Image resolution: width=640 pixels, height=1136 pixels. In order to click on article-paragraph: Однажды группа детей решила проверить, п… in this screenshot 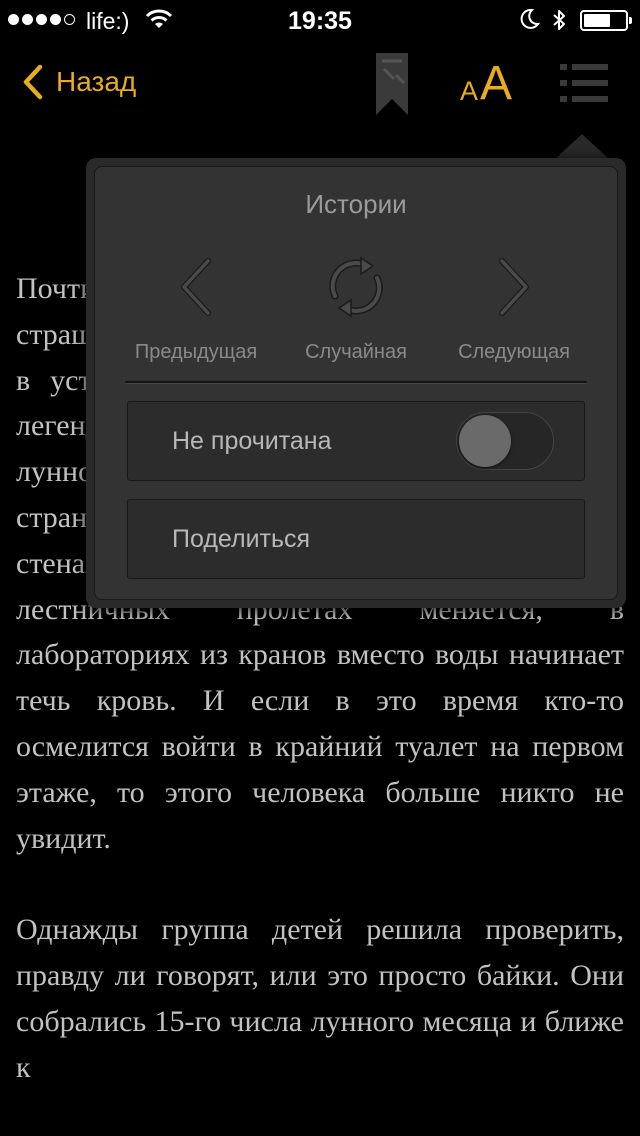, I will do `click(320, 998)`.